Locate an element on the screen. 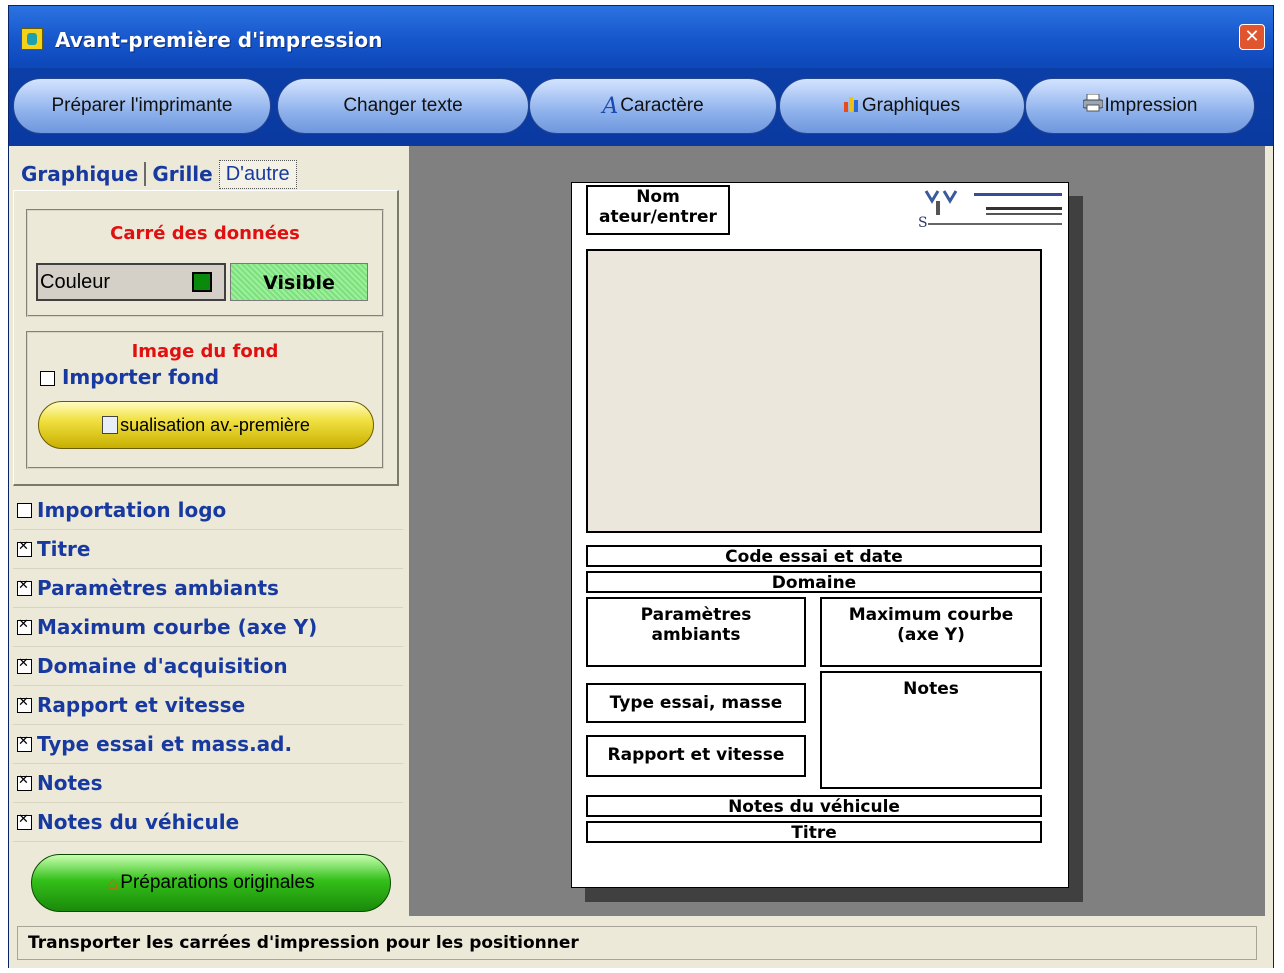 The image size is (1284, 973). check-type-essai: Type essai et mass.ad. is located at coordinates (208, 744).